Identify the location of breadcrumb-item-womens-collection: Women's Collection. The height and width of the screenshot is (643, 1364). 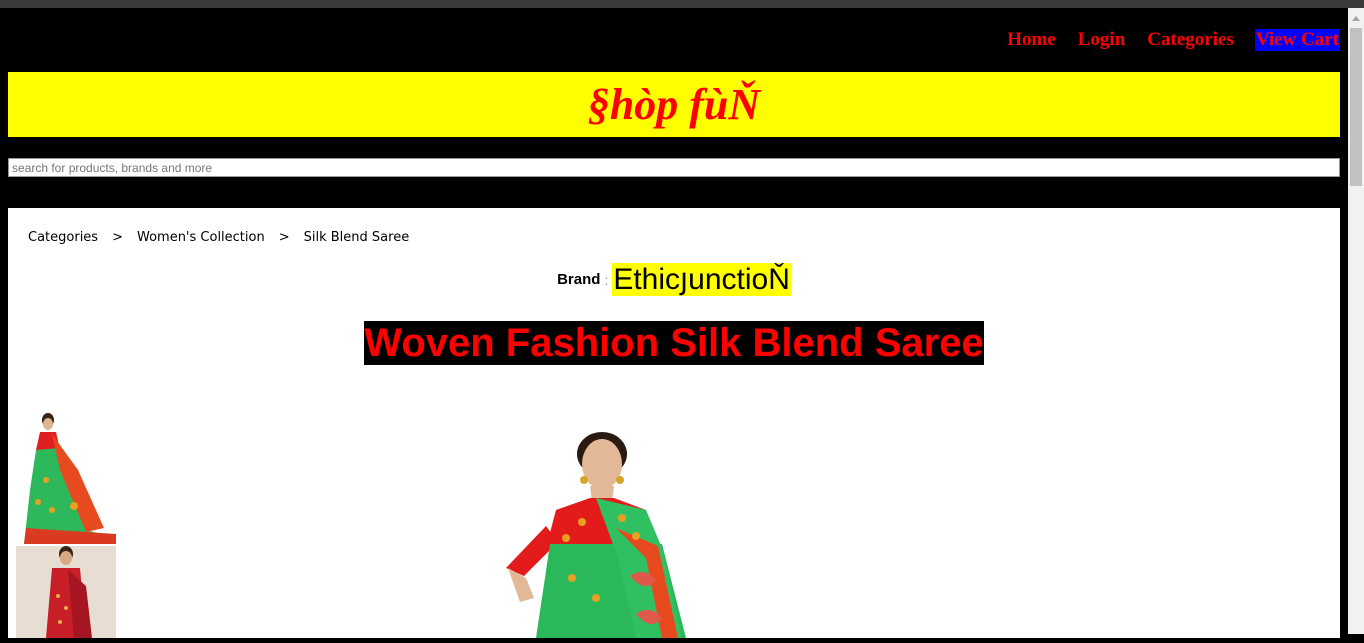
(201, 237).